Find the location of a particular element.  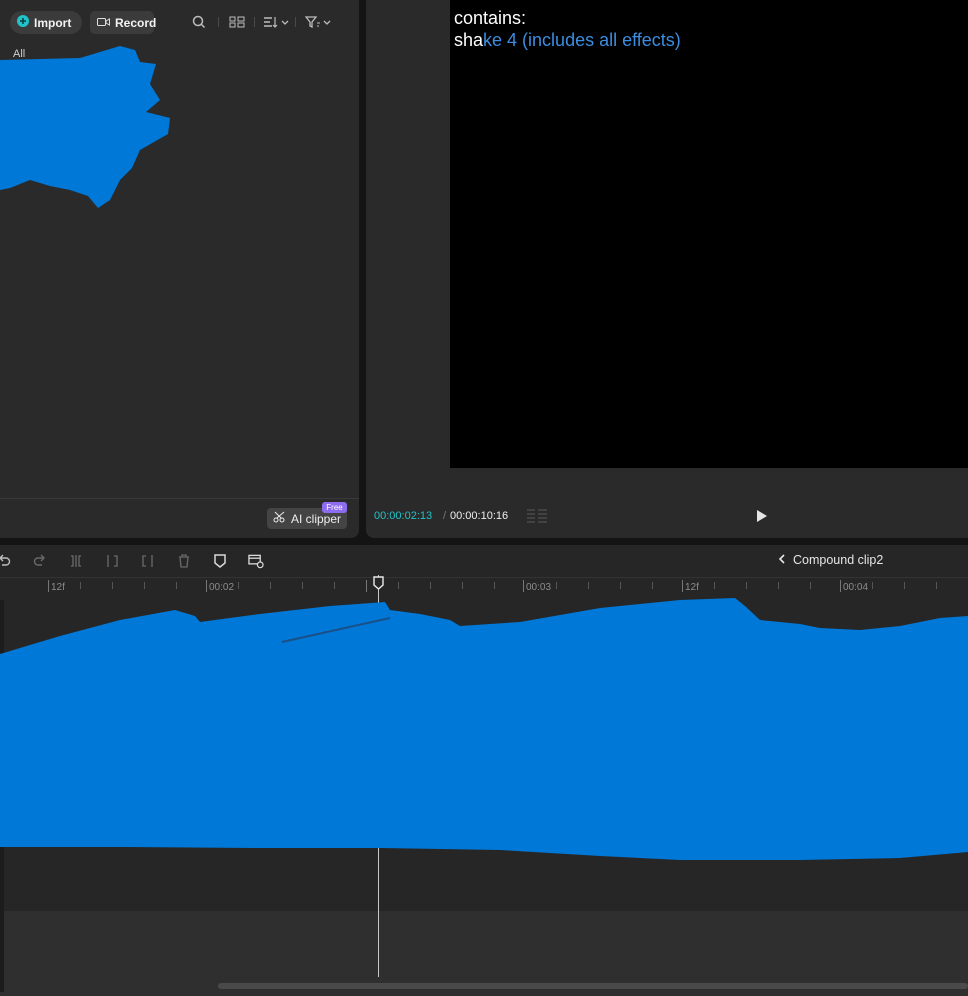

frame-grid-icon is located at coordinates (537, 518).